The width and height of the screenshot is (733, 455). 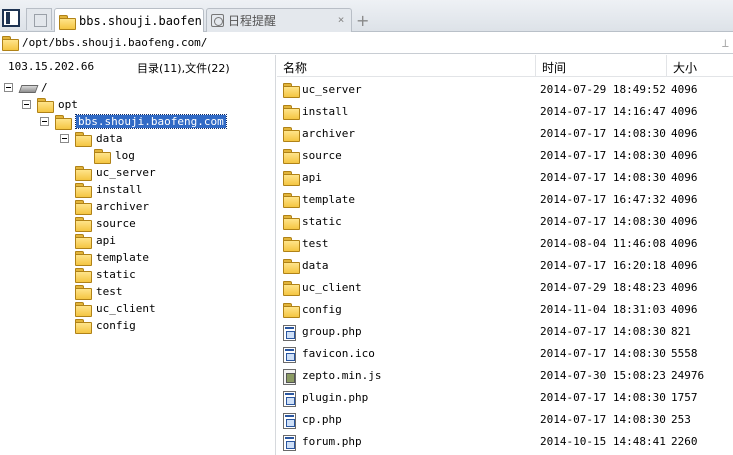 What do you see at coordinates (39, 19) in the screenshot?
I see `blank-tab-icon` at bounding box center [39, 19].